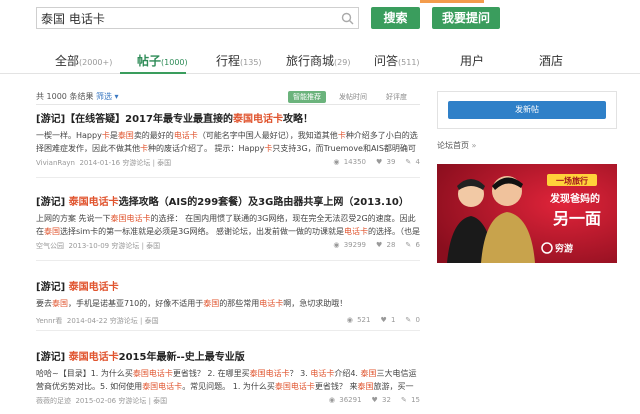 The height and width of the screenshot is (414, 640). What do you see at coordinates (364, 320) in the screenshot?
I see `views-count: 521` at bounding box center [364, 320].